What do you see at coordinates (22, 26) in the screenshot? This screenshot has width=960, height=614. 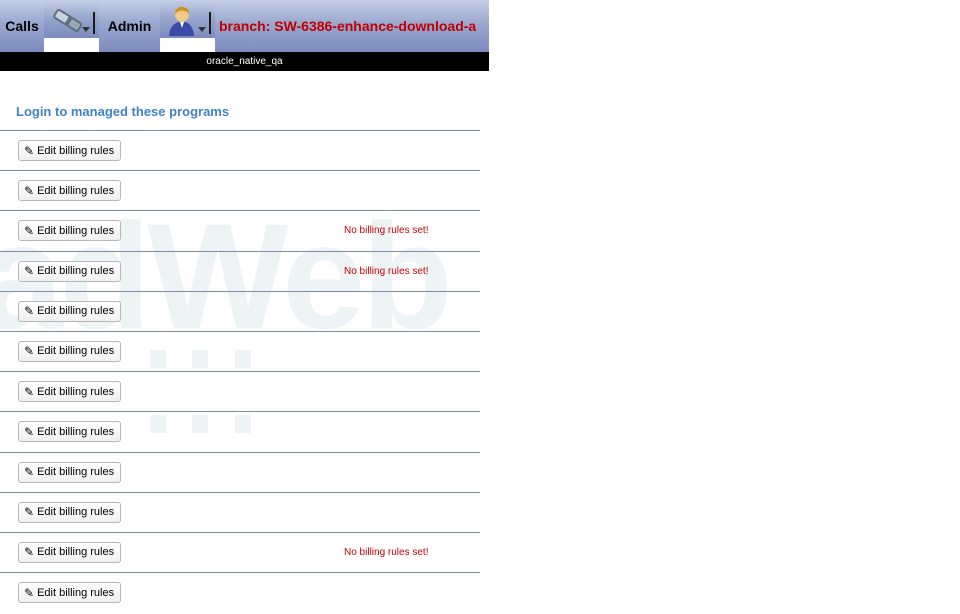 I see `nav-calls: Calls` at bounding box center [22, 26].